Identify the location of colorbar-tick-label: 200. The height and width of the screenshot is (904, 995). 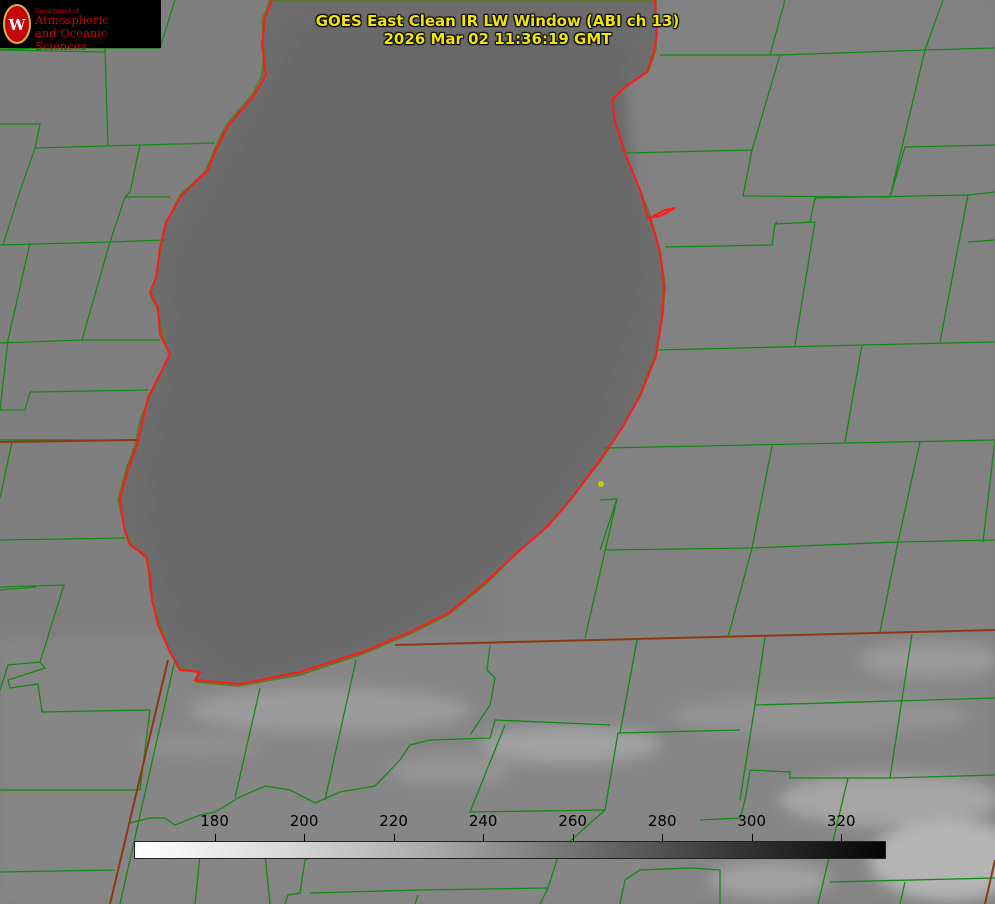
(304, 821).